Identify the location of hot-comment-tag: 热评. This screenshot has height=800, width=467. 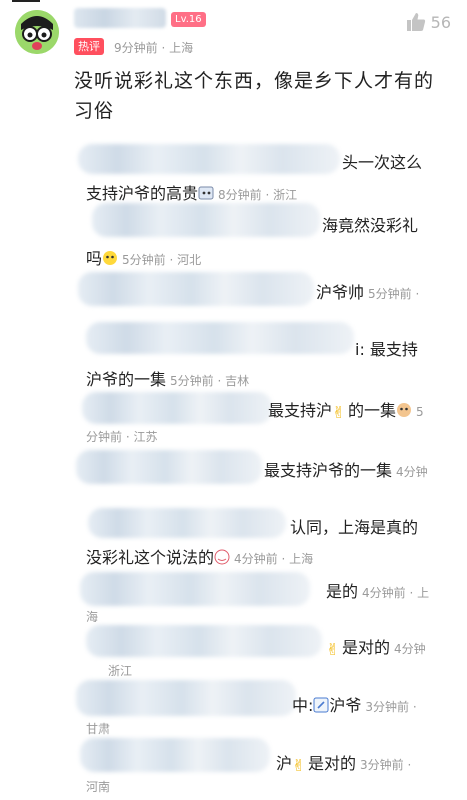
(89, 46).